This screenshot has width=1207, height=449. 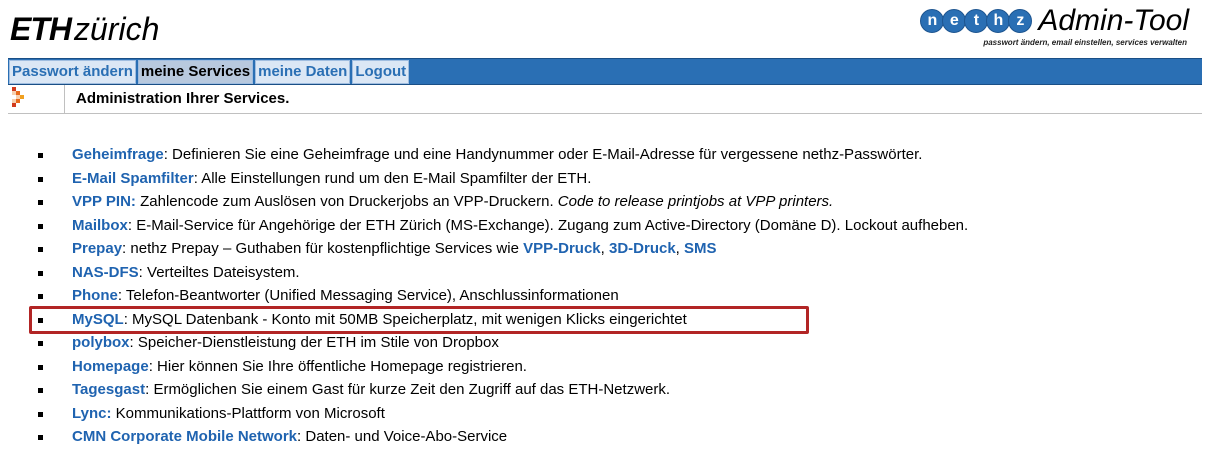 What do you see at coordinates (133, 178) in the screenshot?
I see `service-link: E-Mail Spamfilter` at bounding box center [133, 178].